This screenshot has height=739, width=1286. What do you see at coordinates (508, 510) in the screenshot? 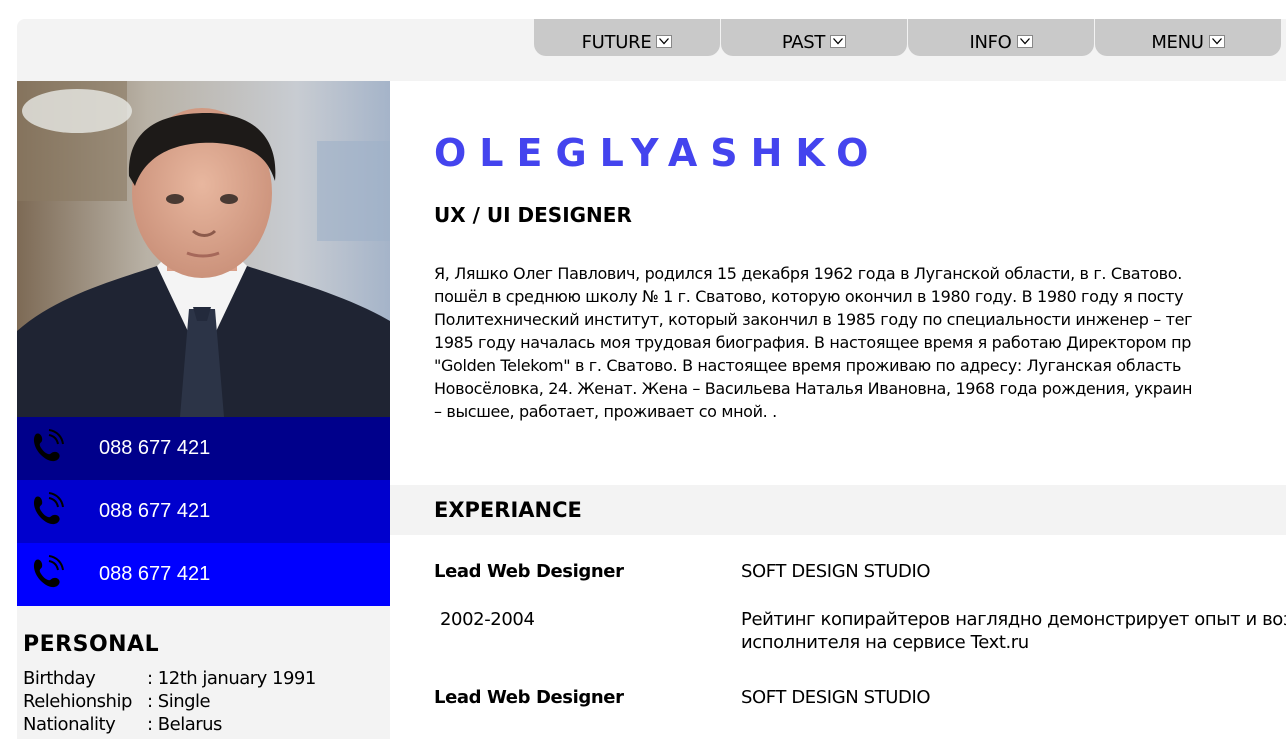
I see `experience-heading: EXPERIANCE` at bounding box center [508, 510].